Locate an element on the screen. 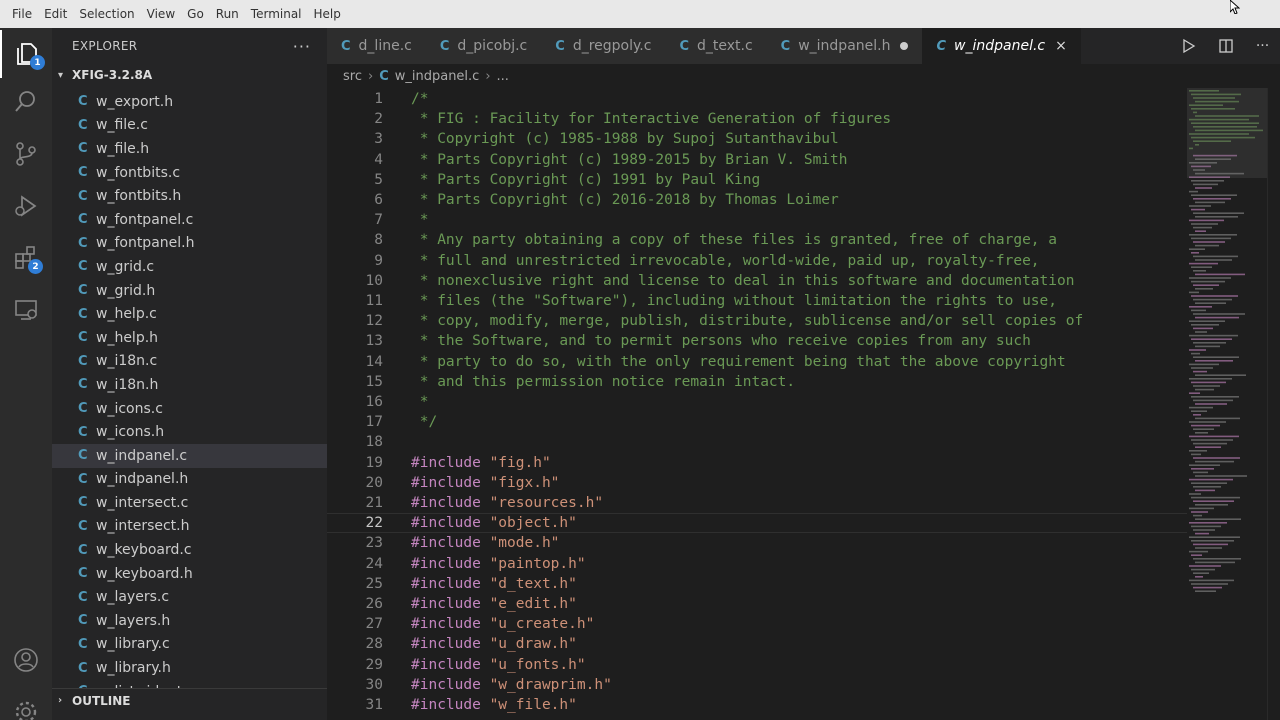 The width and height of the screenshot is (1280, 720). search-activity is located at coordinates (26, 102).